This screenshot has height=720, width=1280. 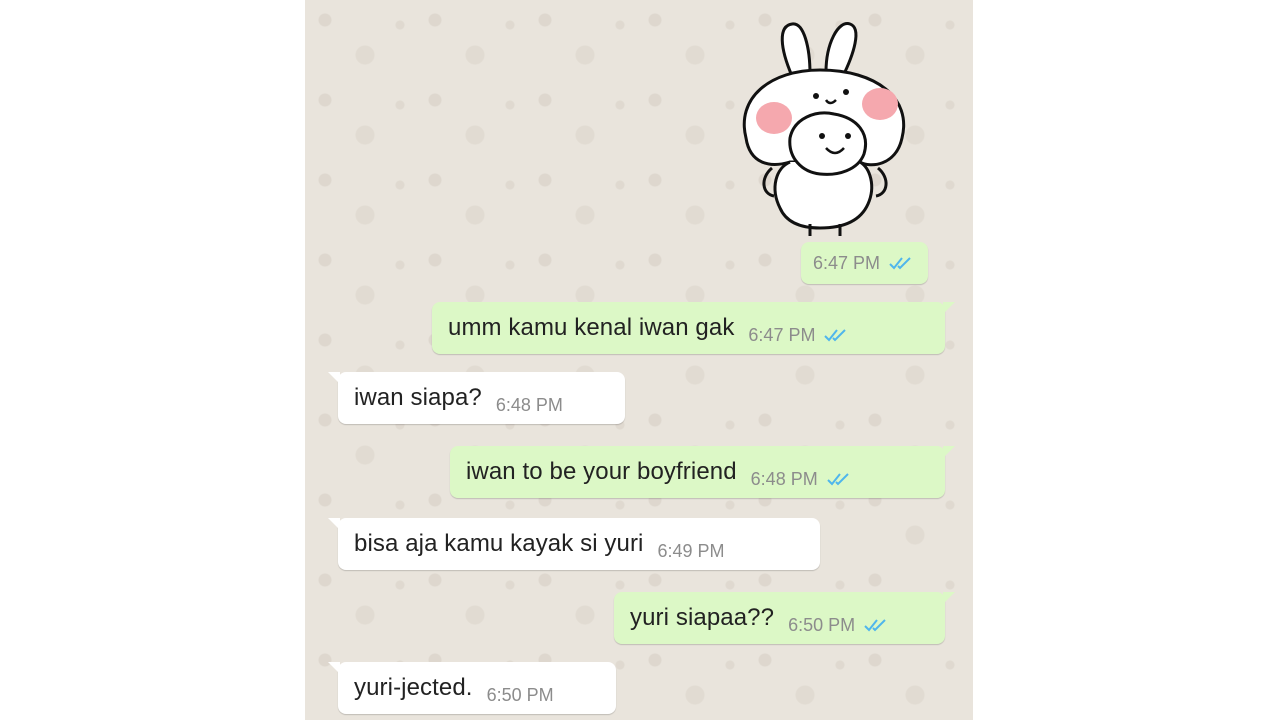 I want to click on message-text: iwan siapa?, so click(x=418, y=397).